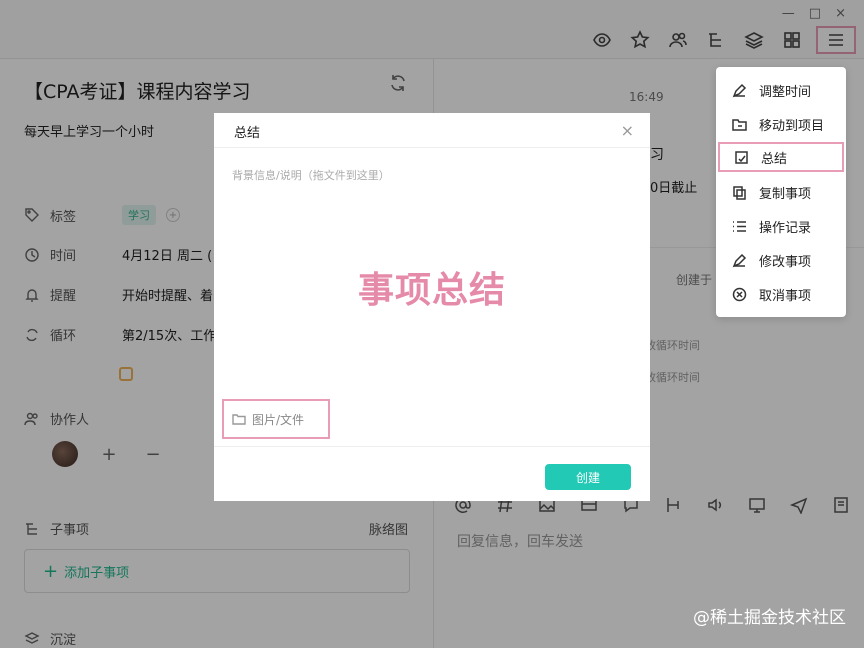  What do you see at coordinates (627, 130) in the screenshot?
I see `close-icon: ×` at bounding box center [627, 130].